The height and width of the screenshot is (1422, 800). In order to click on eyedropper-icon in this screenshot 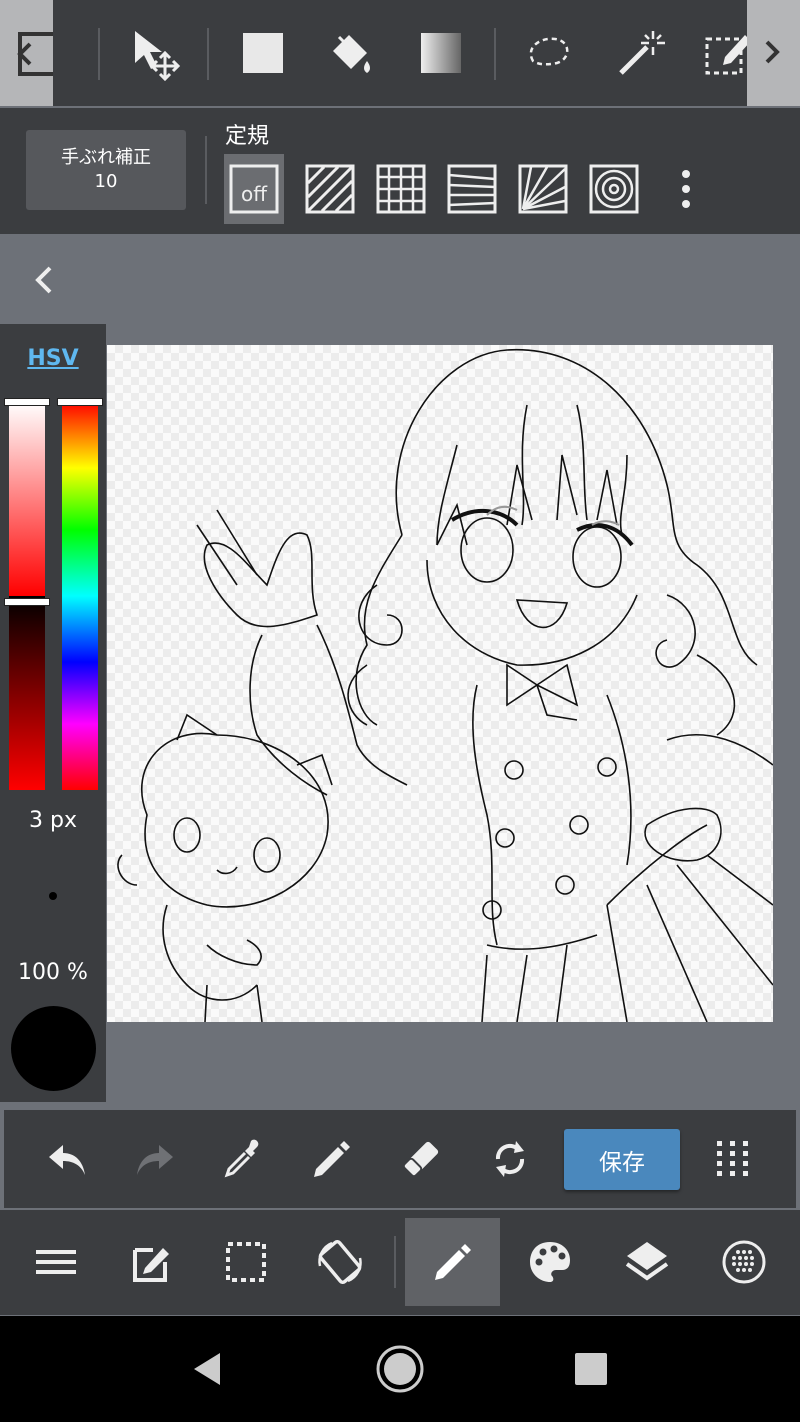, I will do `click(241, 1158)`.